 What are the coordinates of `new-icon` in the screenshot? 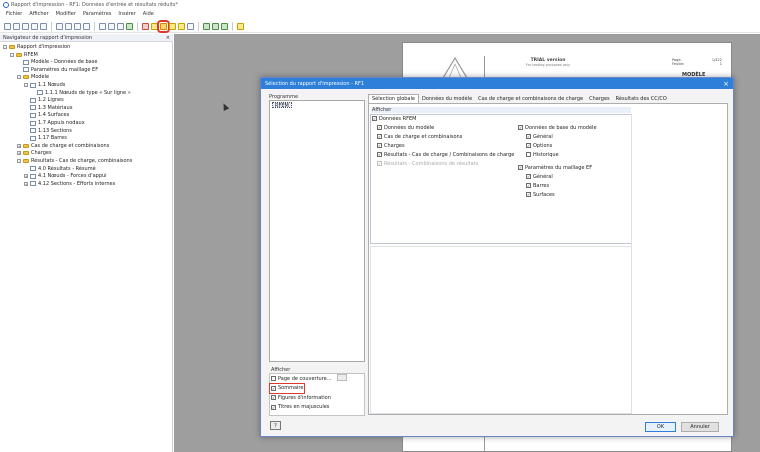 It's located at (7, 26).